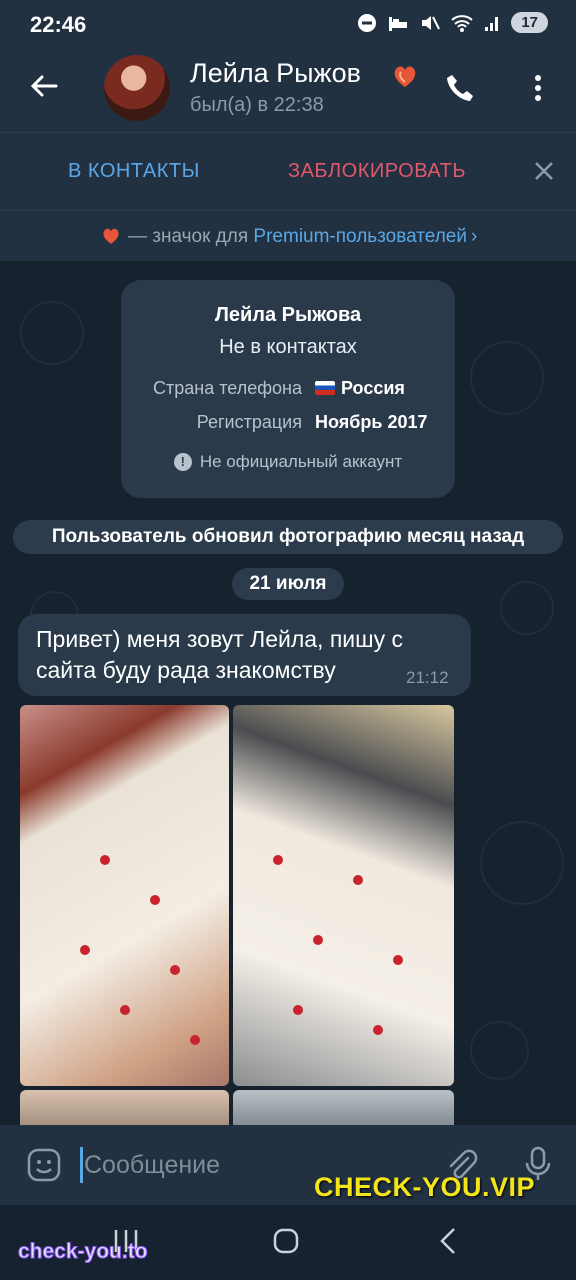 Image resolution: width=576 pixels, height=1280 pixels. I want to click on unofficial-text: Не официальный аккаунт, so click(301, 461).